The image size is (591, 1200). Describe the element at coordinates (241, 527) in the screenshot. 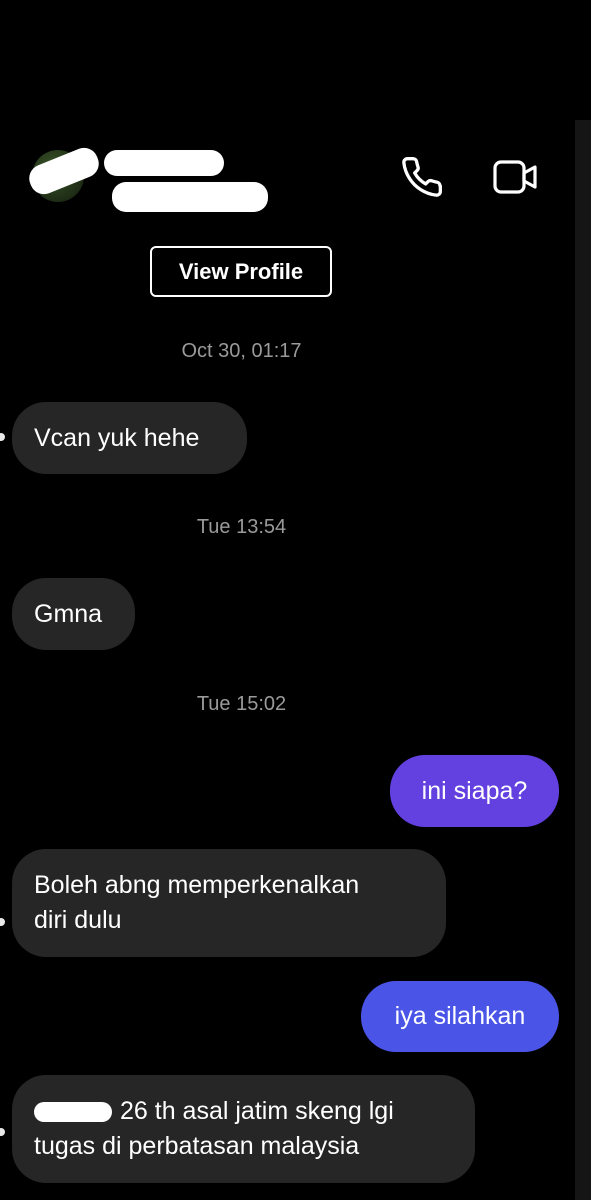

I see `timestamp: Tue 13:54` at that location.